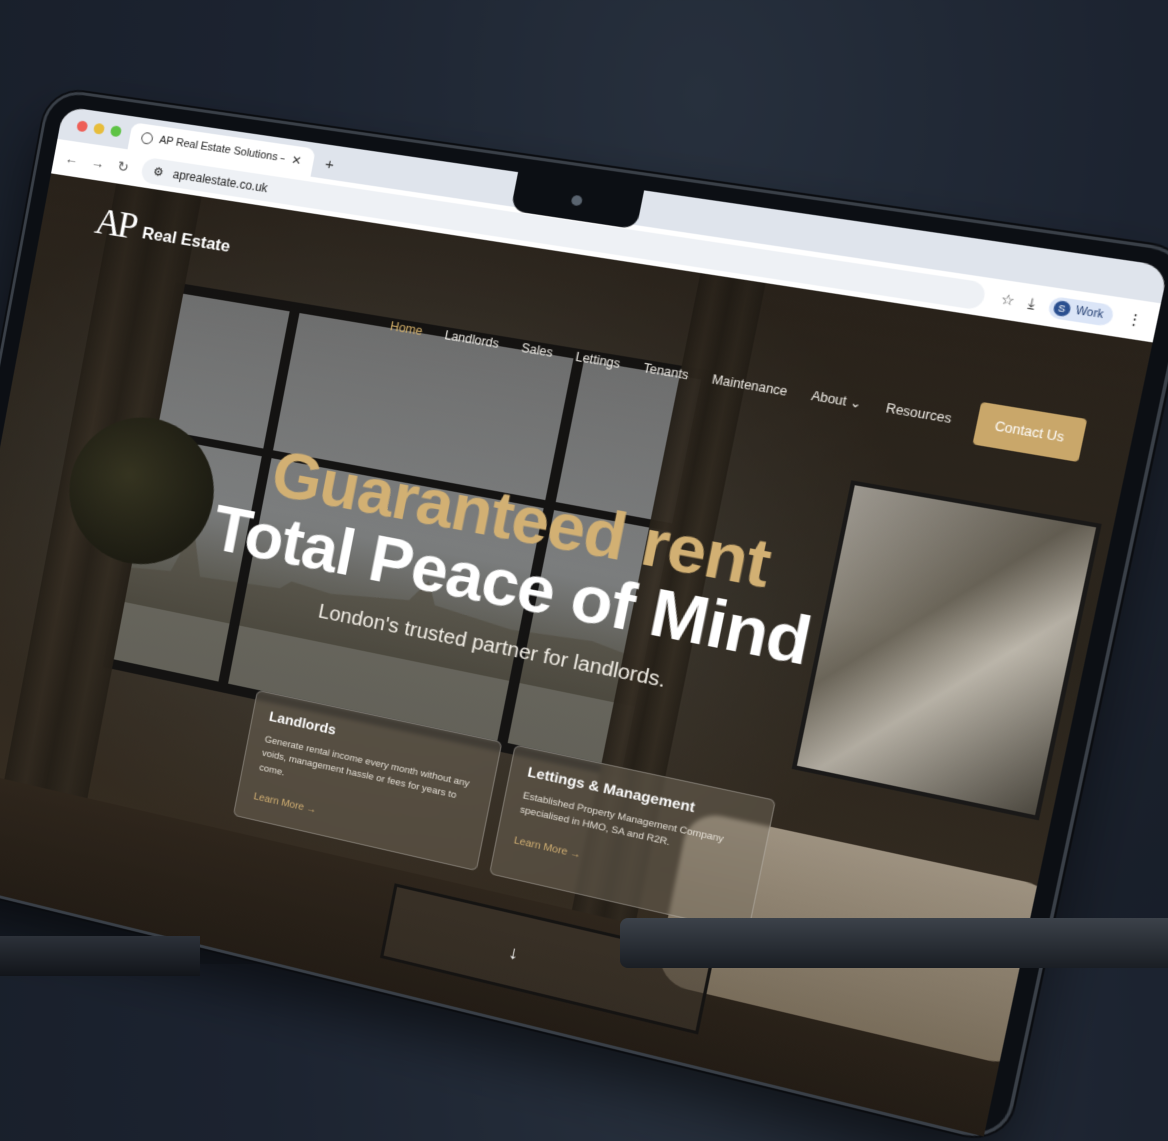 The height and width of the screenshot is (1141, 1168). What do you see at coordinates (1007, 300) in the screenshot?
I see `star-icon: ☆` at bounding box center [1007, 300].